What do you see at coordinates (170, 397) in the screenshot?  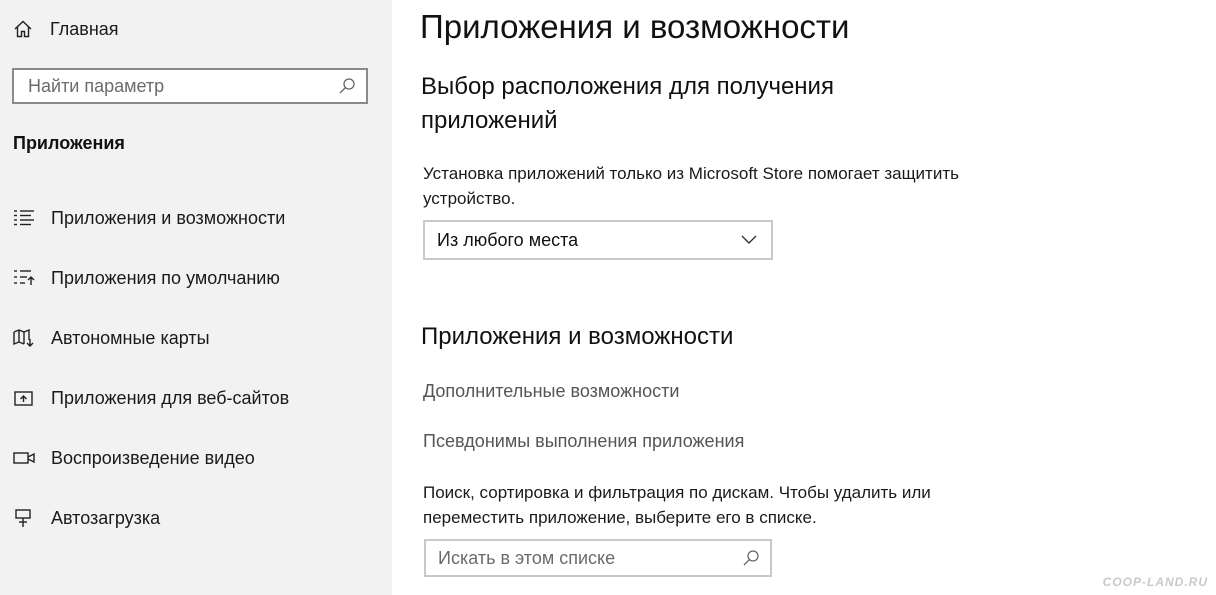 I see `sidebar-item-label: Приложения для веб-сайтов` at bounding box center [170, 397].